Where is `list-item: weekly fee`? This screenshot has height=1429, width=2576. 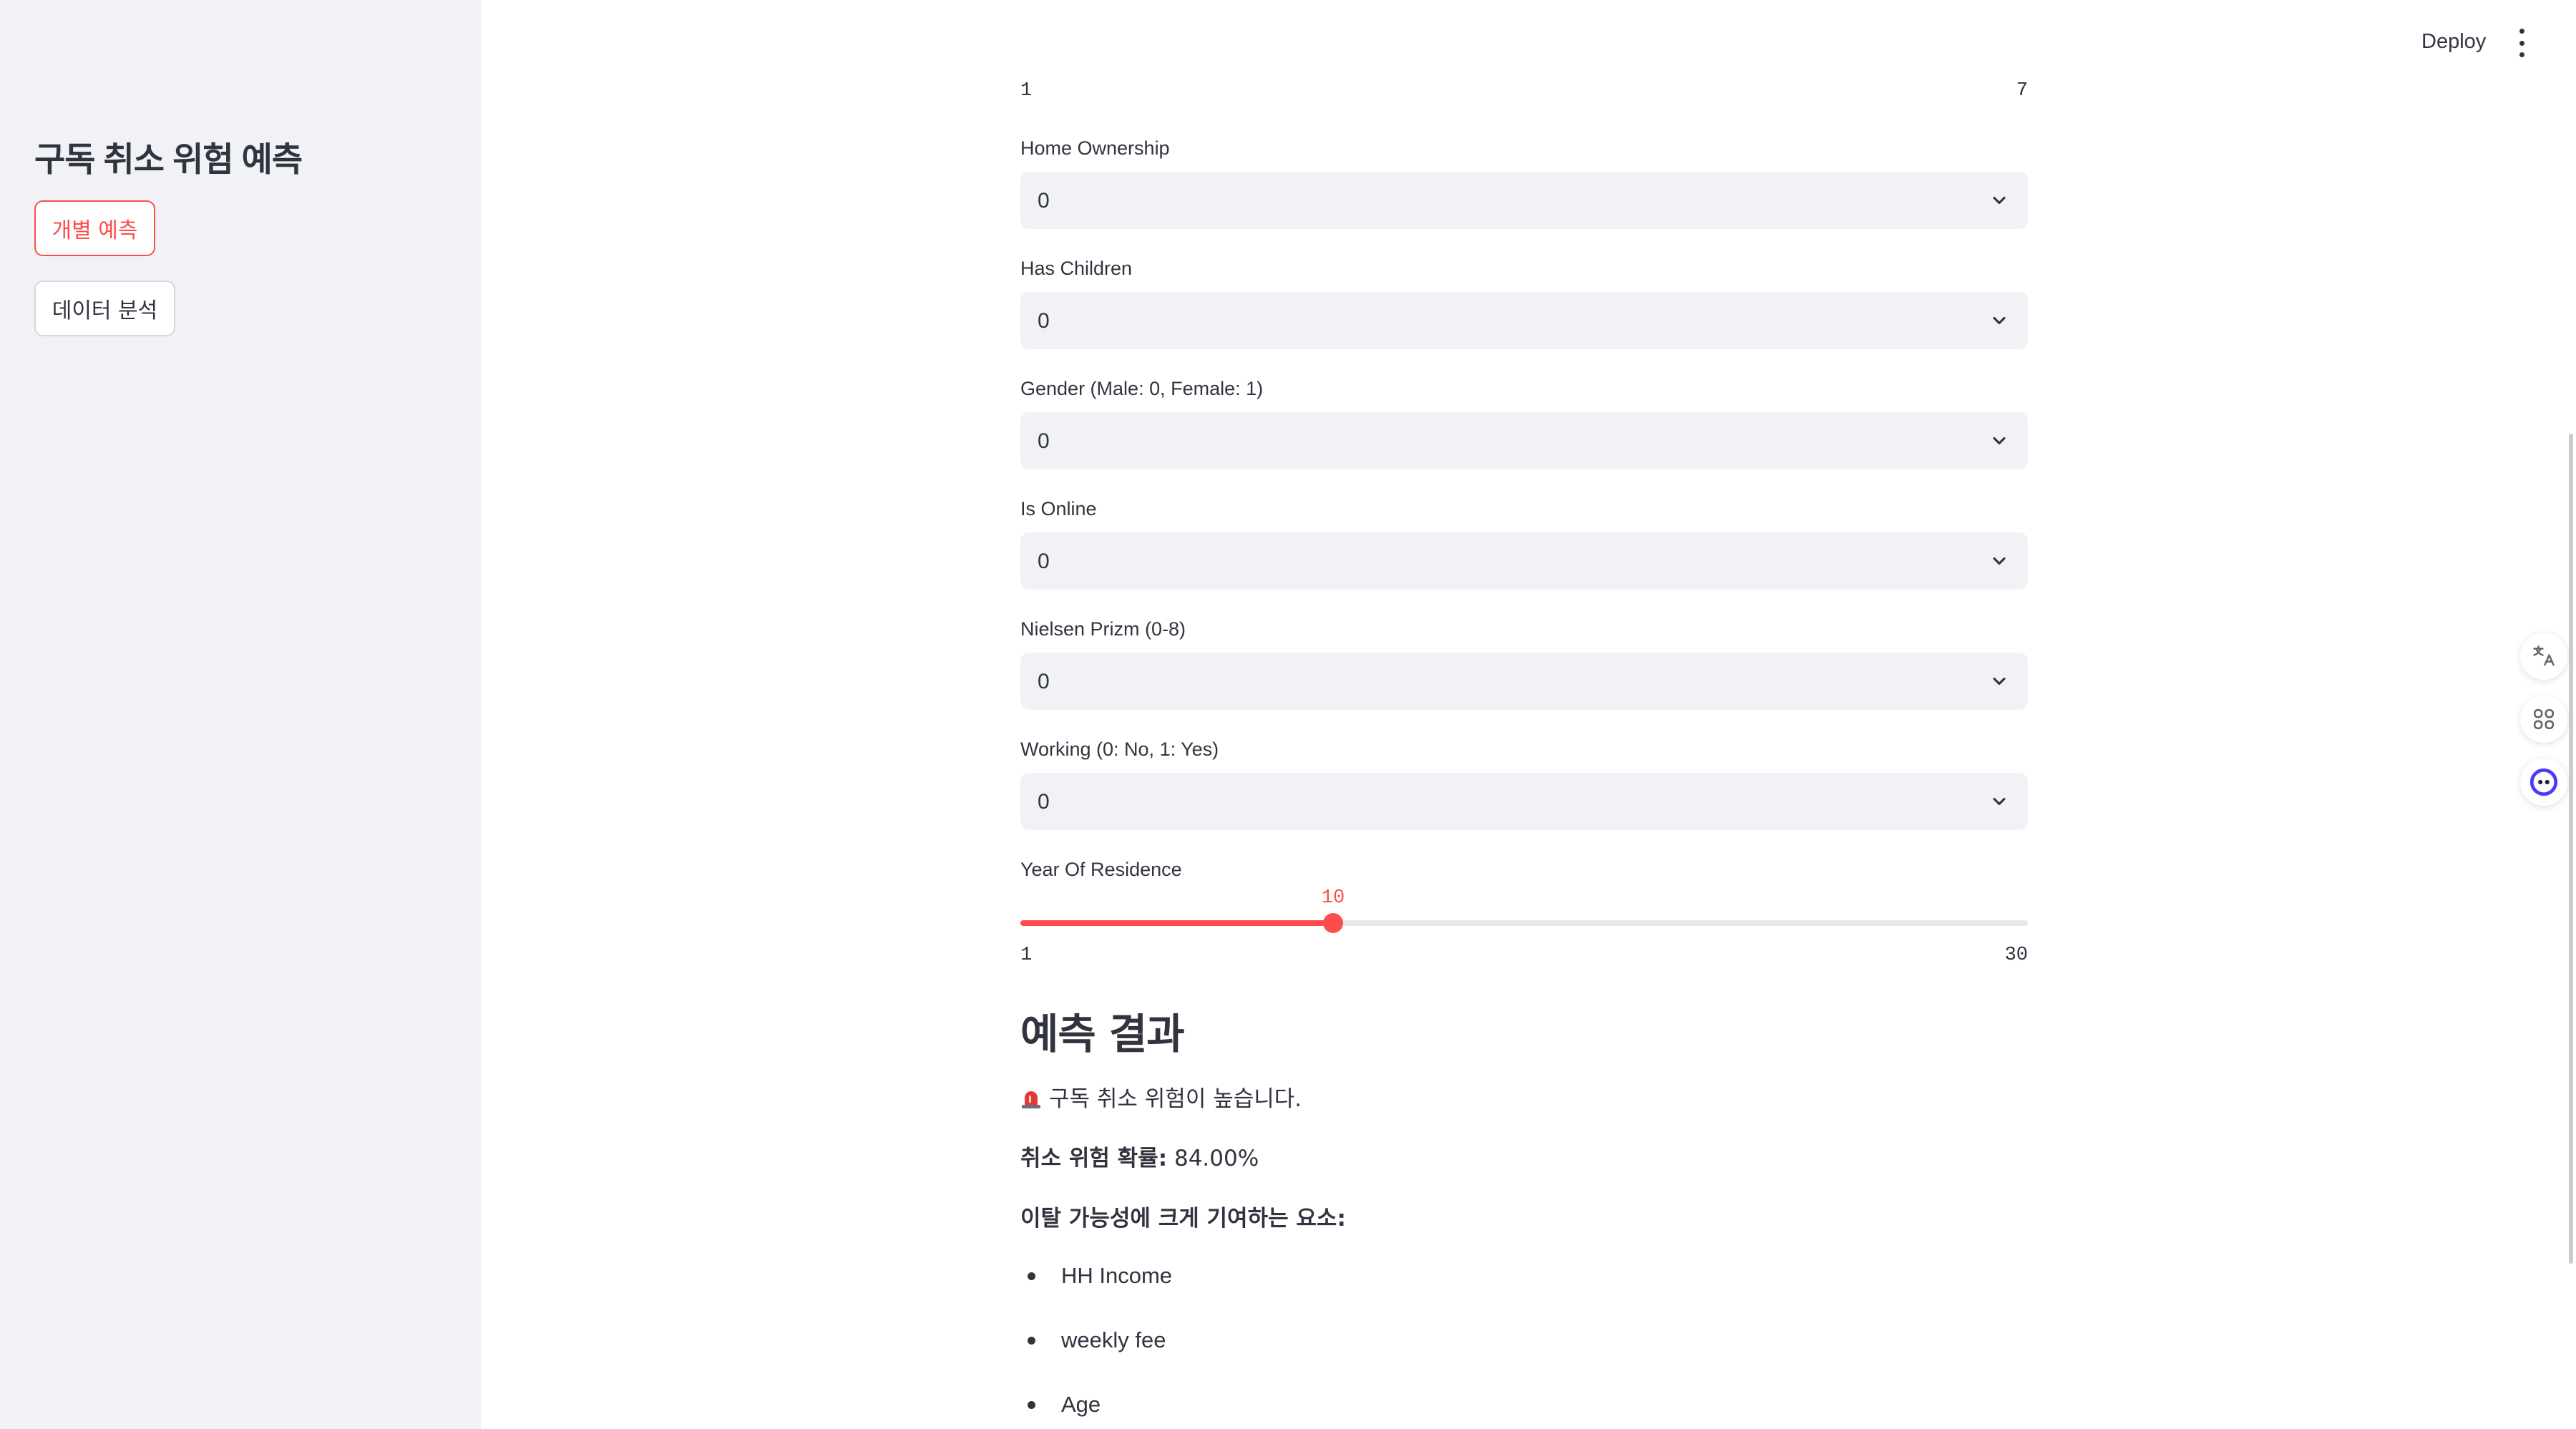 list-item: weekly fee is located at coordinates (1093, 1340).